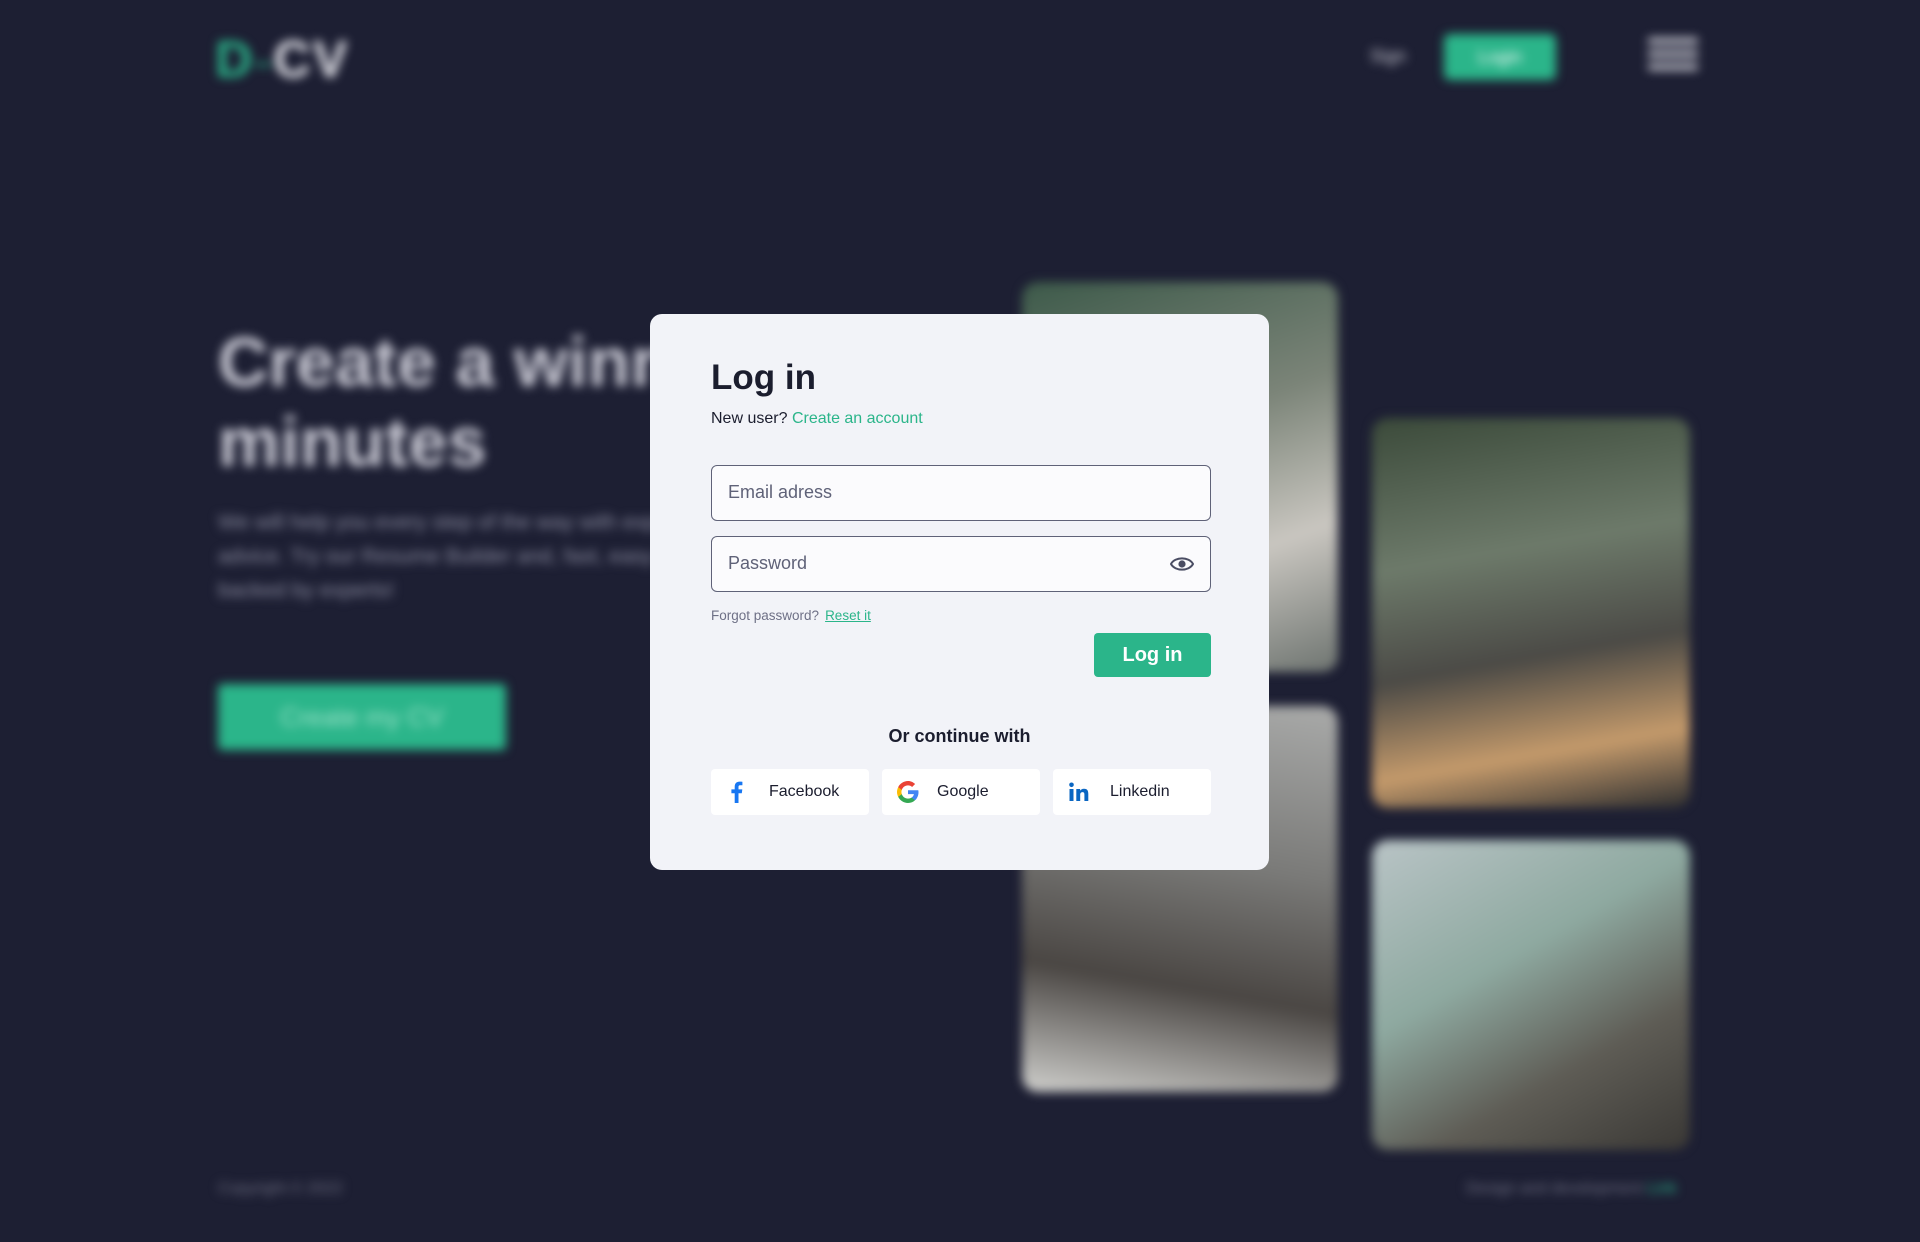 The height and width of the screenshot is (1242, 1920). I want to click on nav-sign: Sign, so click(1388, 56).